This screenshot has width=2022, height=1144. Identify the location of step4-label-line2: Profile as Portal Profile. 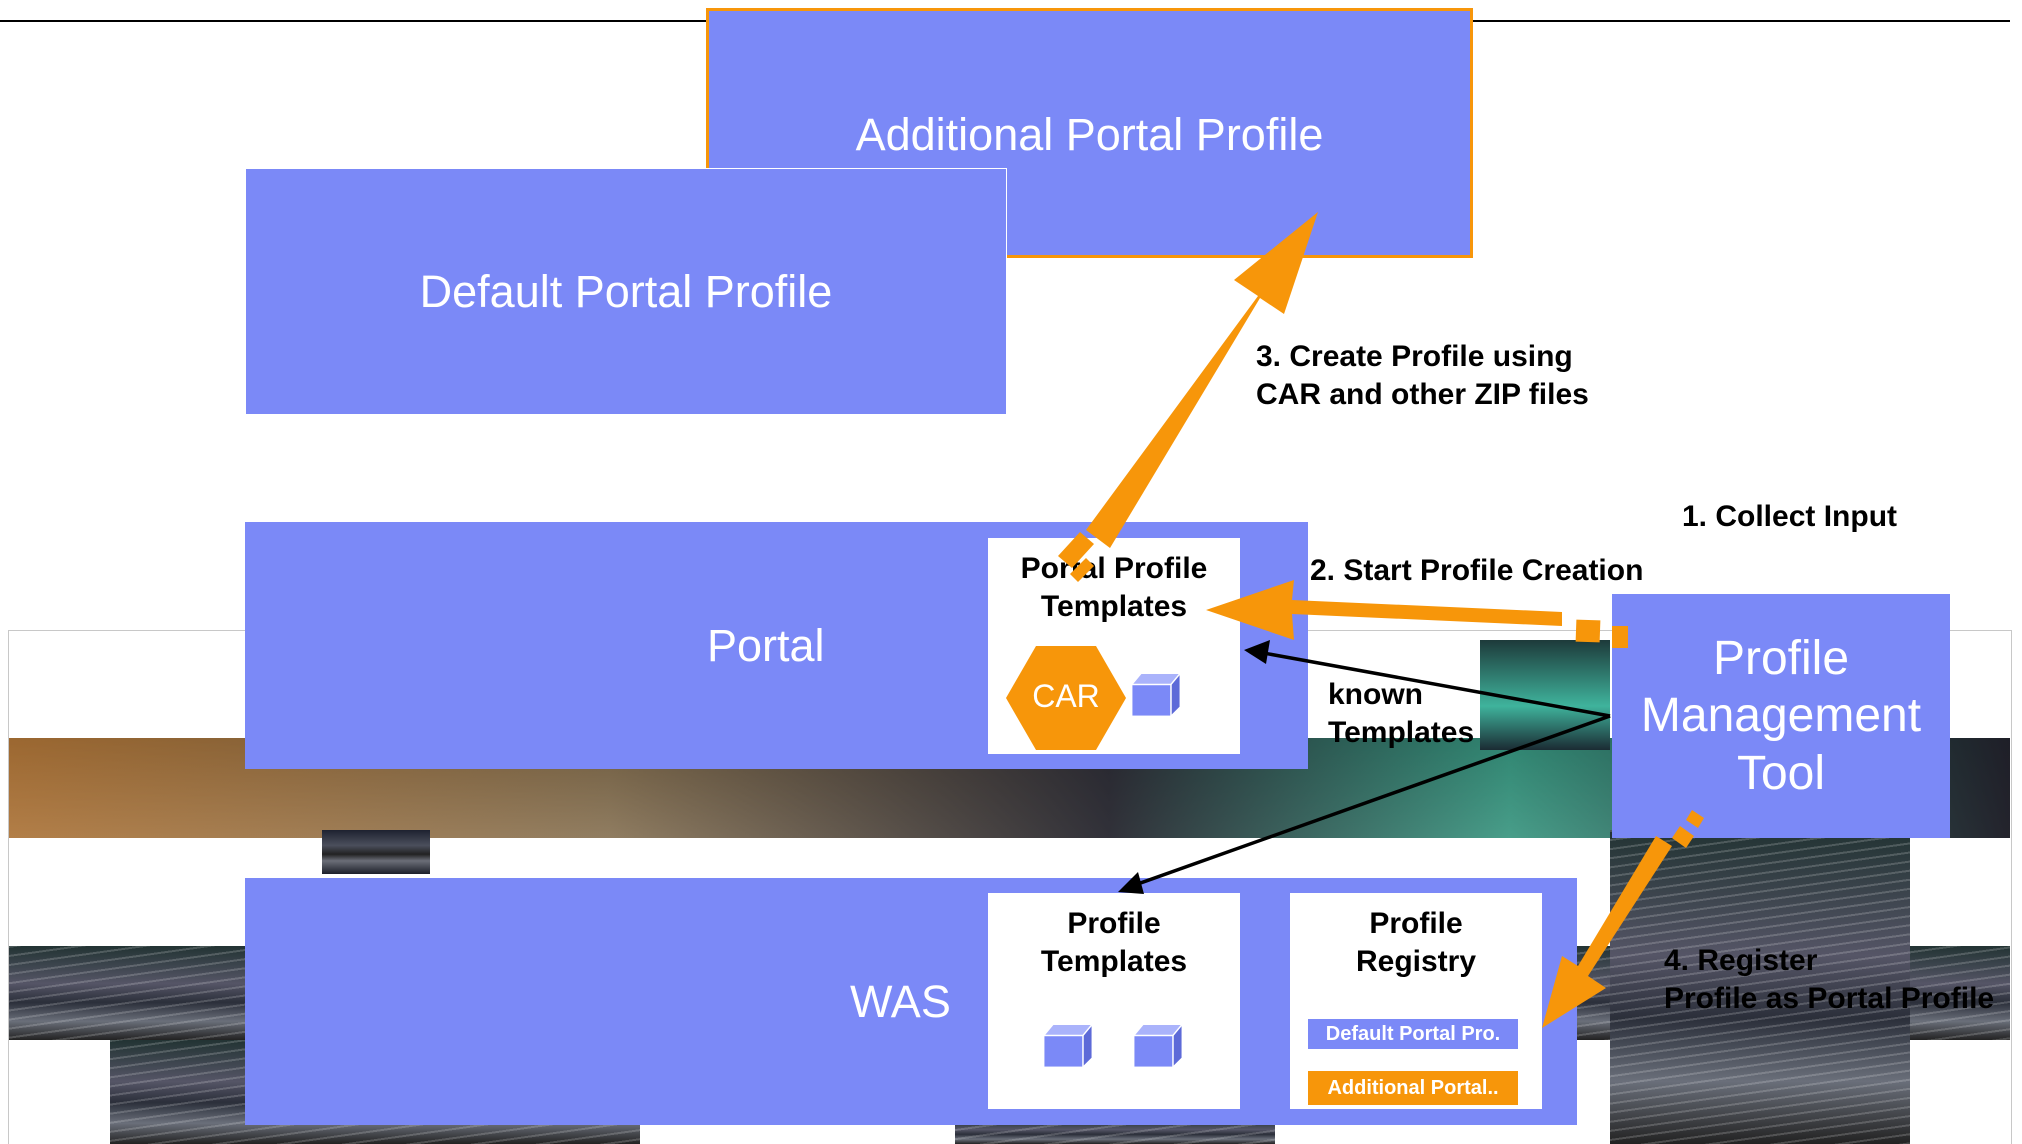
(1829, 998).